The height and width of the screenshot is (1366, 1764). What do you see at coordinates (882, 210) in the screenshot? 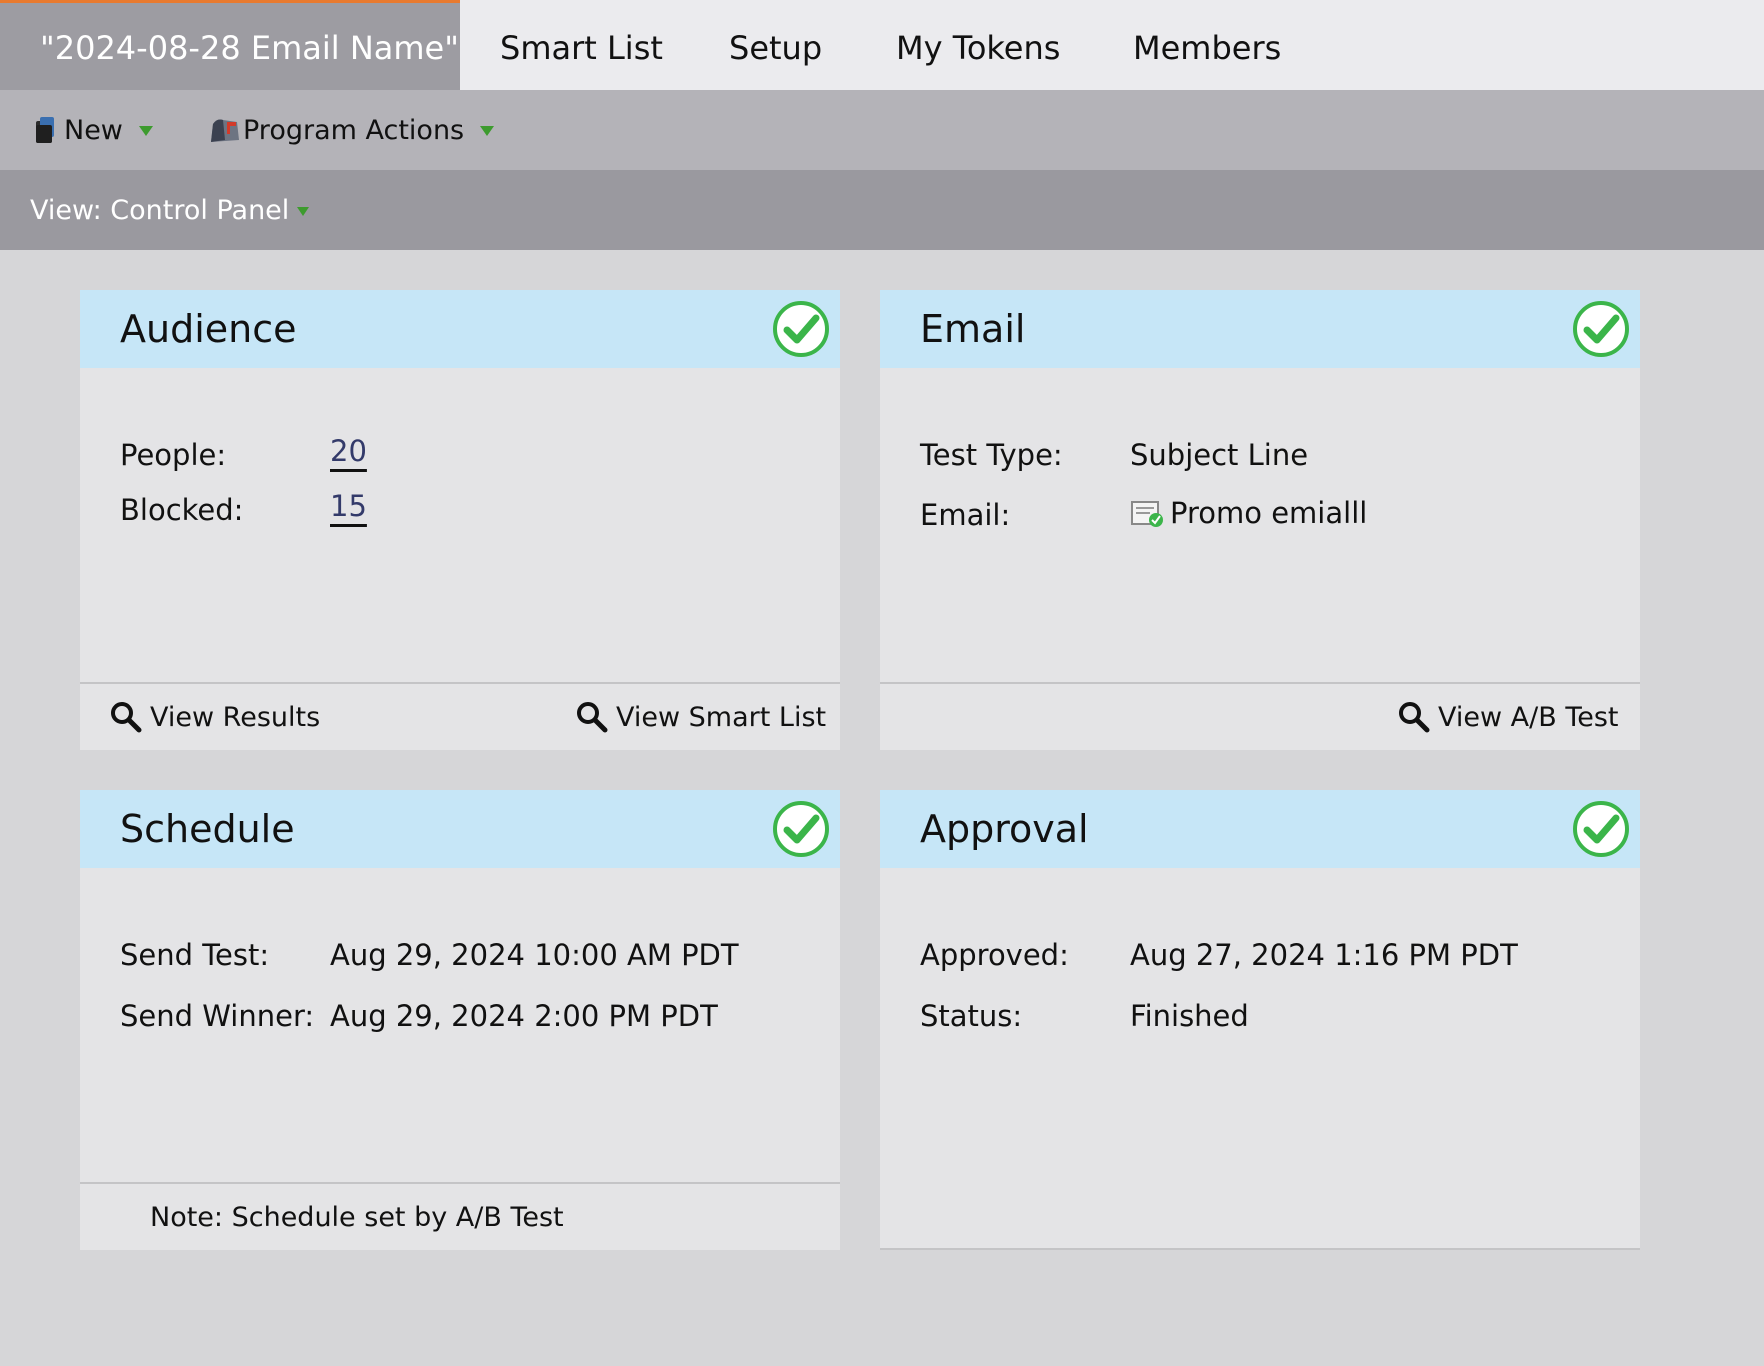
I see `view-bar: View: Control Panel` at bounding box center [882, 210].